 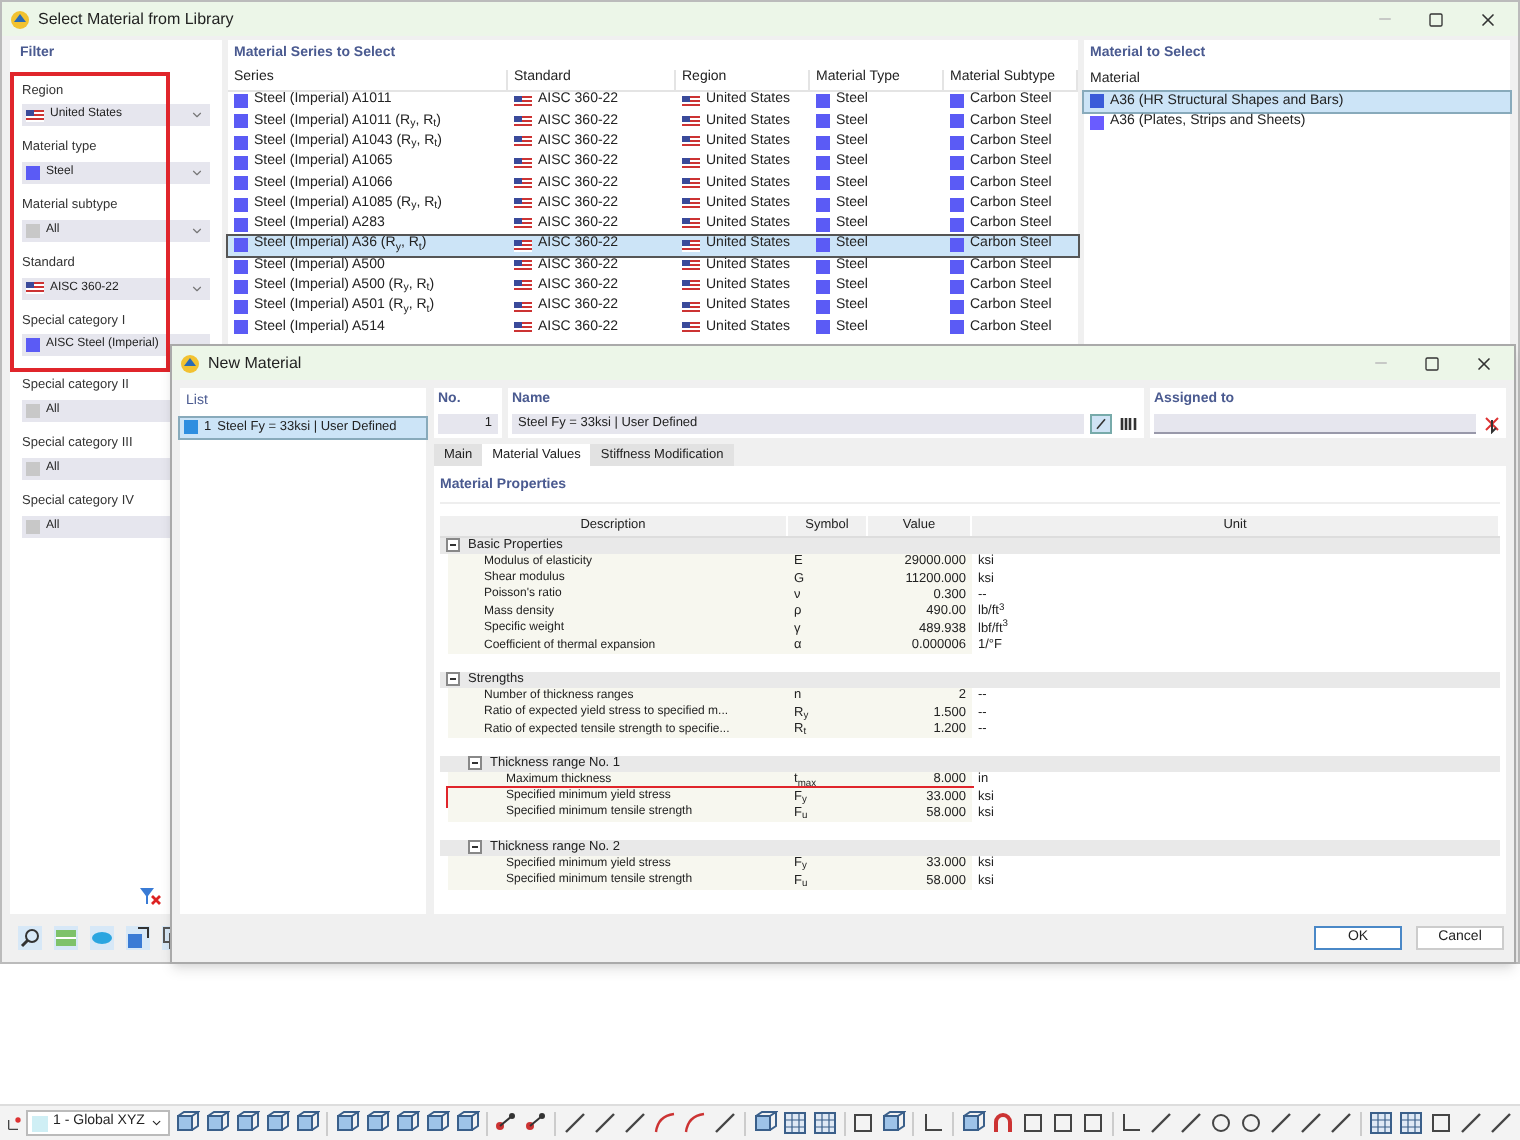 What do you see at coordinates (14, 1123) in the screenshot?
I see `axes-icon` at bounding box center [14, 1123].